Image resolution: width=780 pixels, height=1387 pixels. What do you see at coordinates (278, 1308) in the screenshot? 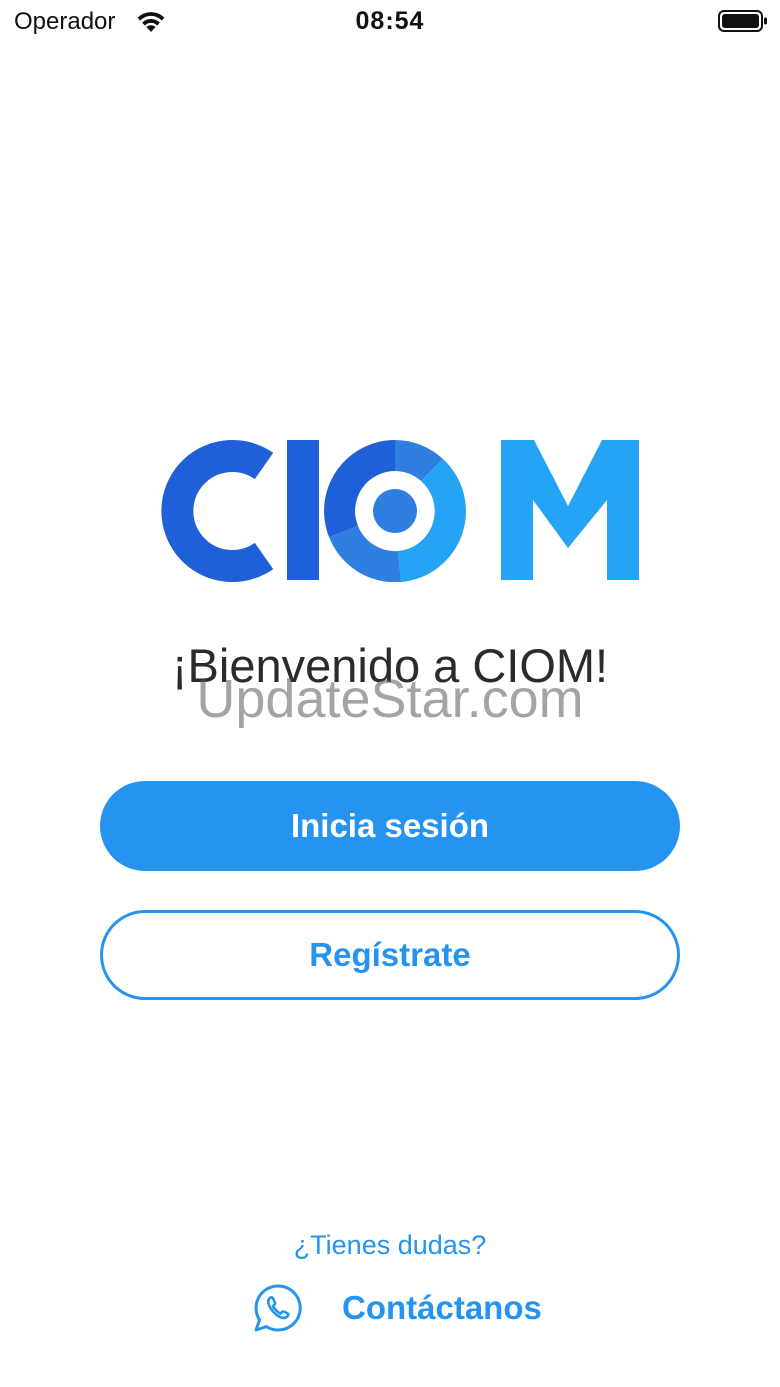
I see `whatsapp-icon` at bounding box center [278, 1308].